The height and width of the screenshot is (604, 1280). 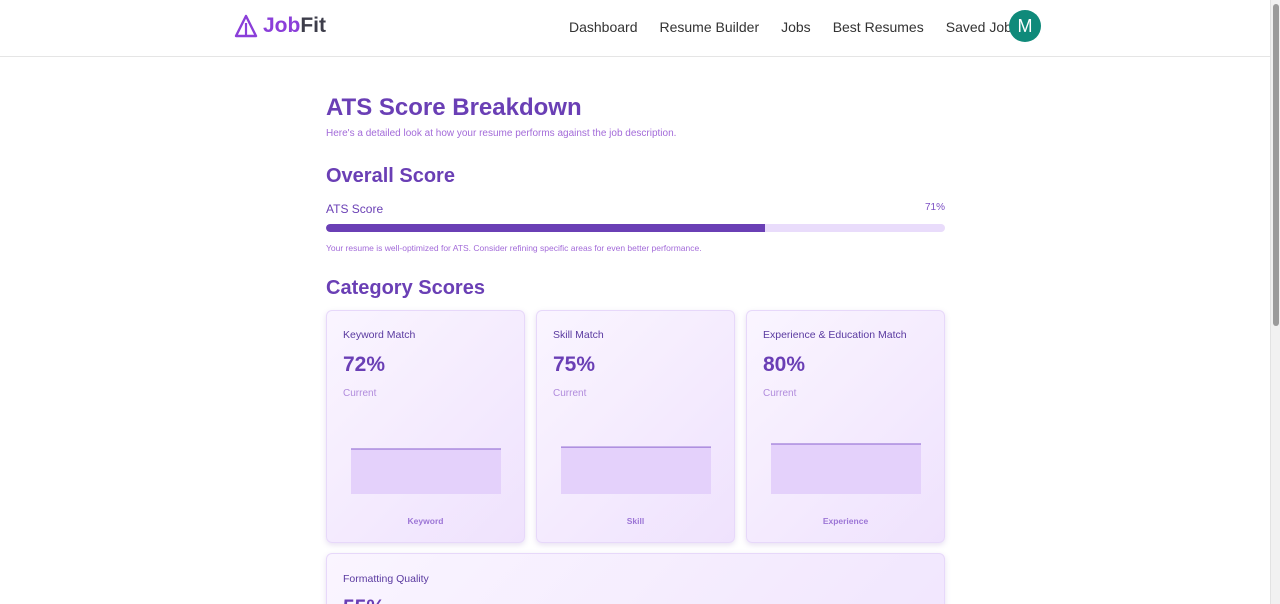 What do you see at coordinates (845, 521) in the screenshot?
I see `chart-category-label: Experience` at bounding box center [845, 521].